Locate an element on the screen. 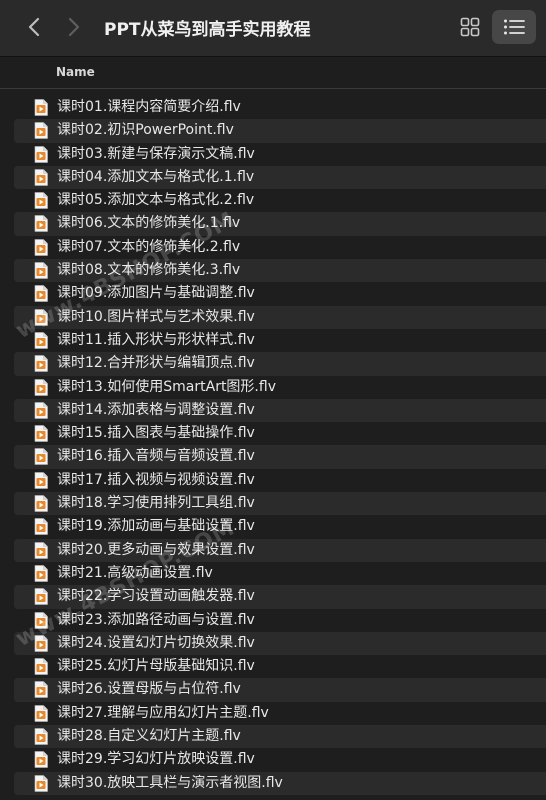  file-row: 课时09.添加图片与基础调整.flv is located at coordinates (280, 293).